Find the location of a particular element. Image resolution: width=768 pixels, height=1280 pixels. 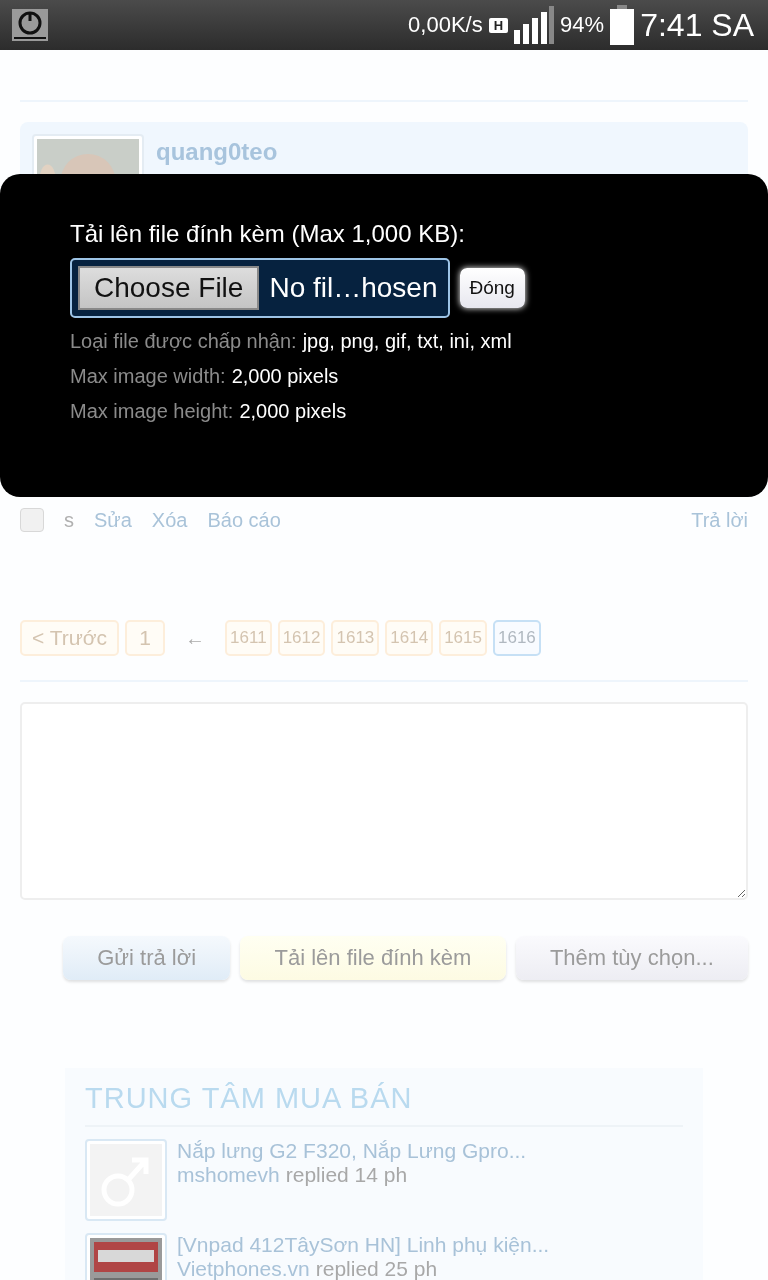

clock: 7:41 SA is located at coordinates (697, 25).